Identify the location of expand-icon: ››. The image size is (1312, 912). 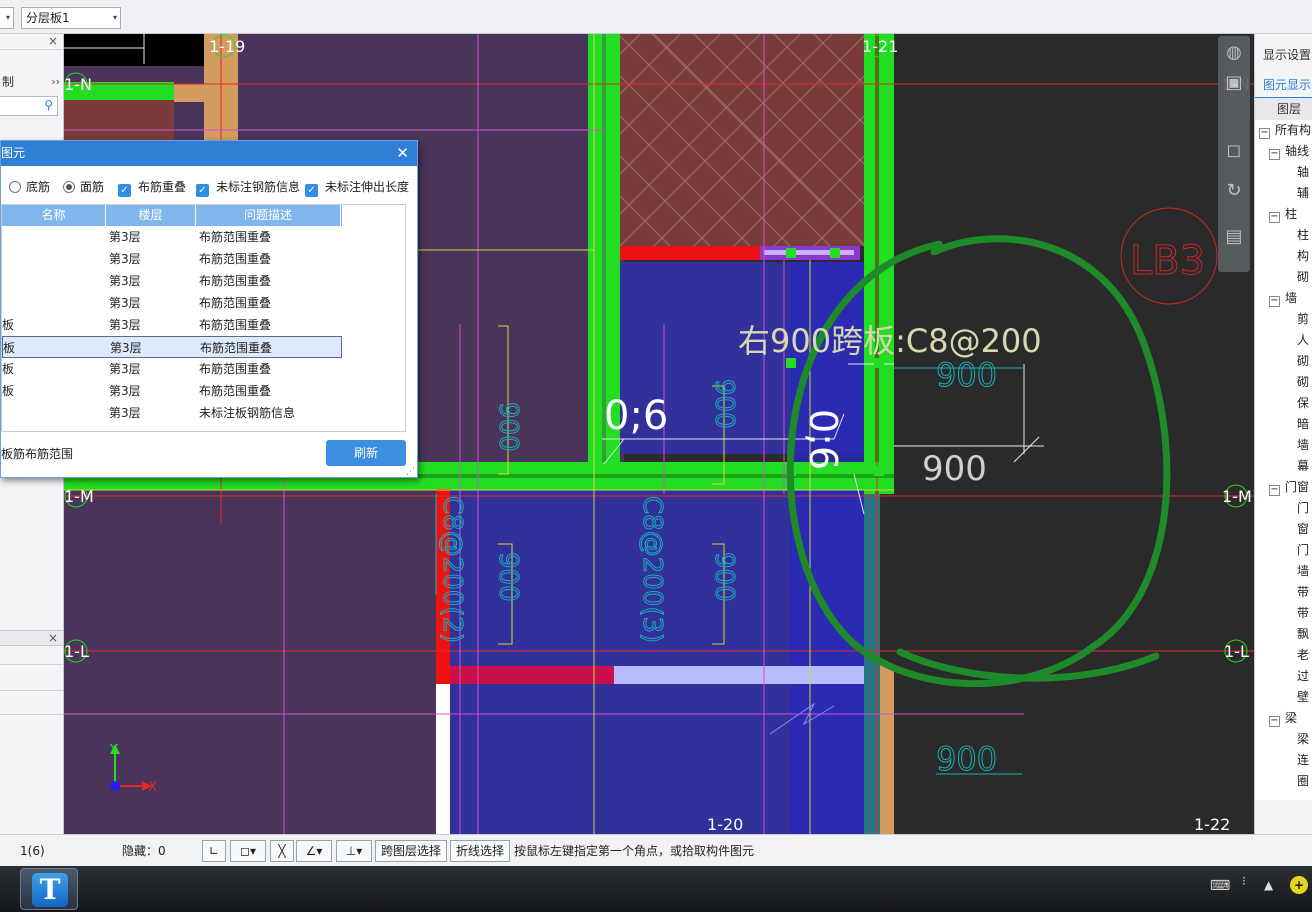
(55, 82).